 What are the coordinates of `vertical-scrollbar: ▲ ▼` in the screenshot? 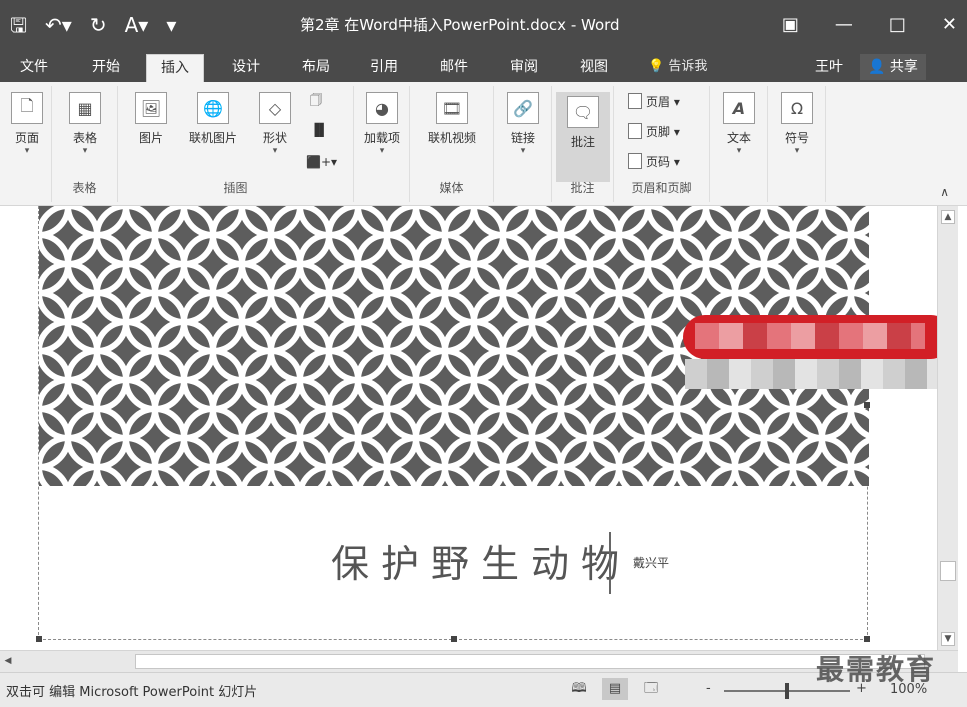 It's located at (947, 428).